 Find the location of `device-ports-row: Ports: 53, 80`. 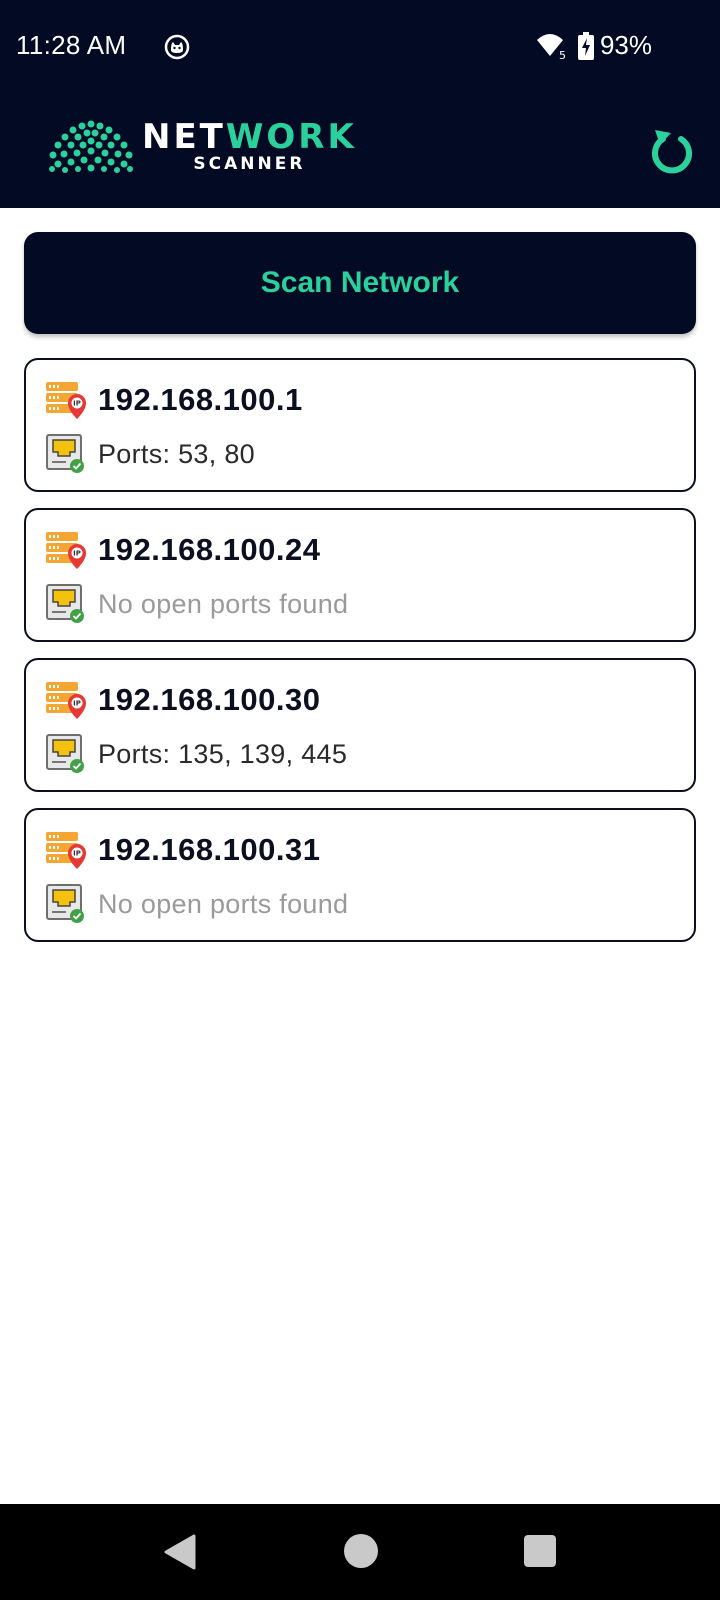

device-ports-row: Ports: 53, 80 is located at coordinates (150, 454).